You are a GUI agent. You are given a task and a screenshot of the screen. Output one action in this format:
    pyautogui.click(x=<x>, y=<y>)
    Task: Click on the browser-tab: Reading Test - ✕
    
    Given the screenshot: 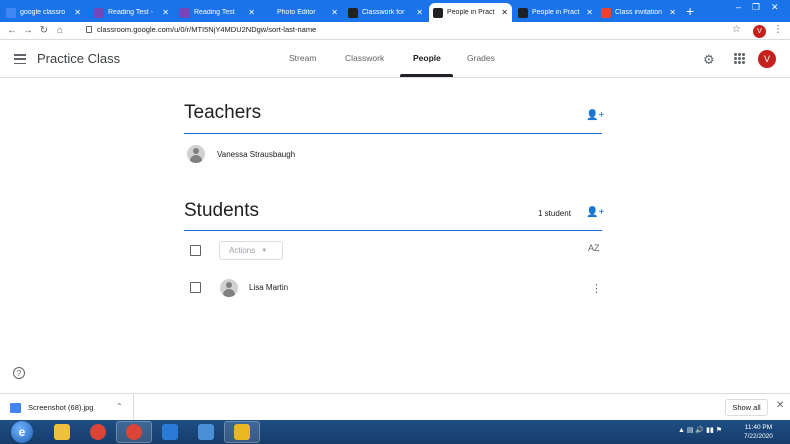 What is the action you would take?
    pyautogui.click(x=131, y=12)
    